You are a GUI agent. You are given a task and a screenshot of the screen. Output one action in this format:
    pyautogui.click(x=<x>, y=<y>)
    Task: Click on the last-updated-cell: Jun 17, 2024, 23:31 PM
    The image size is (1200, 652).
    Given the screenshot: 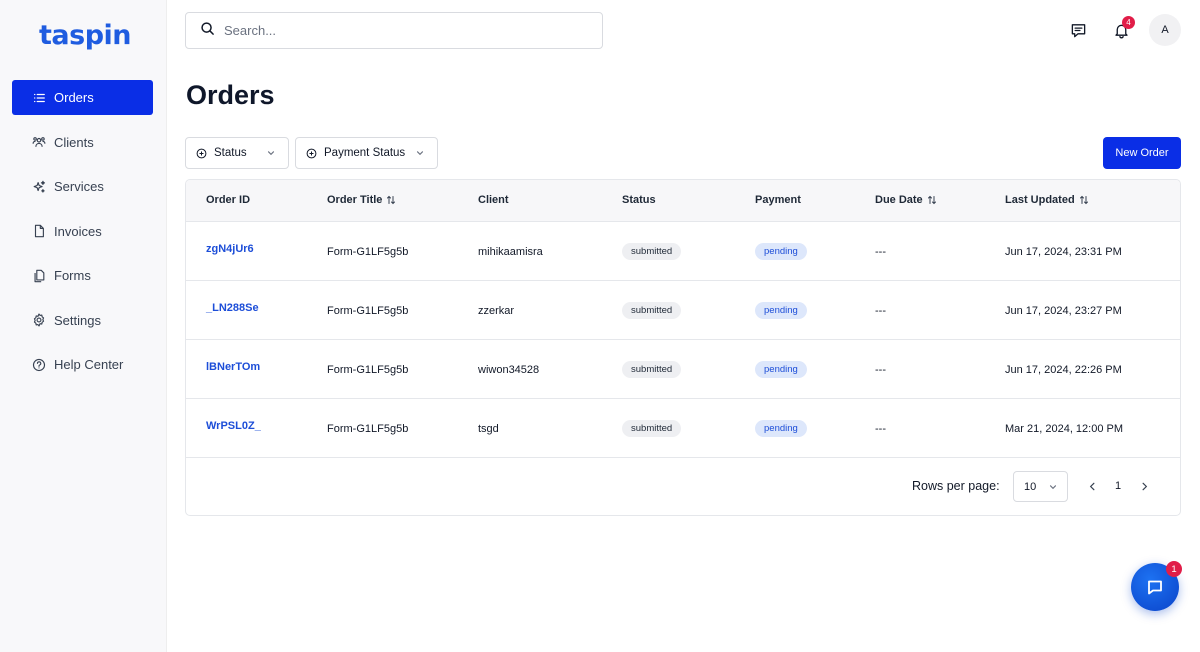 What is the action you would take?
    pyautogui.click(x=1063, y=252)
    